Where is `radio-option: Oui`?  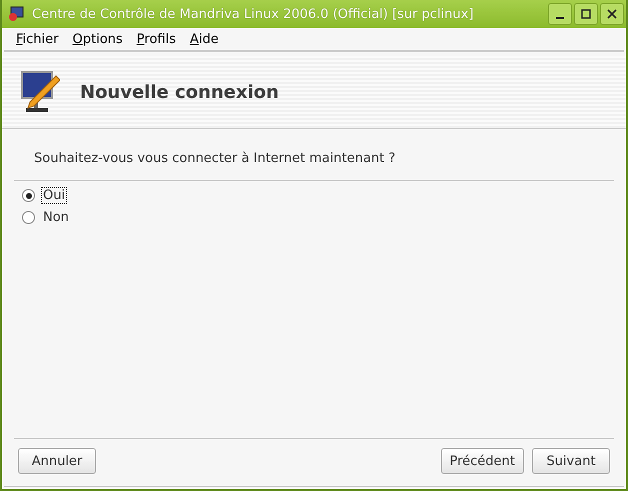 radio-option: Oui is located at coordinates (324, 195).